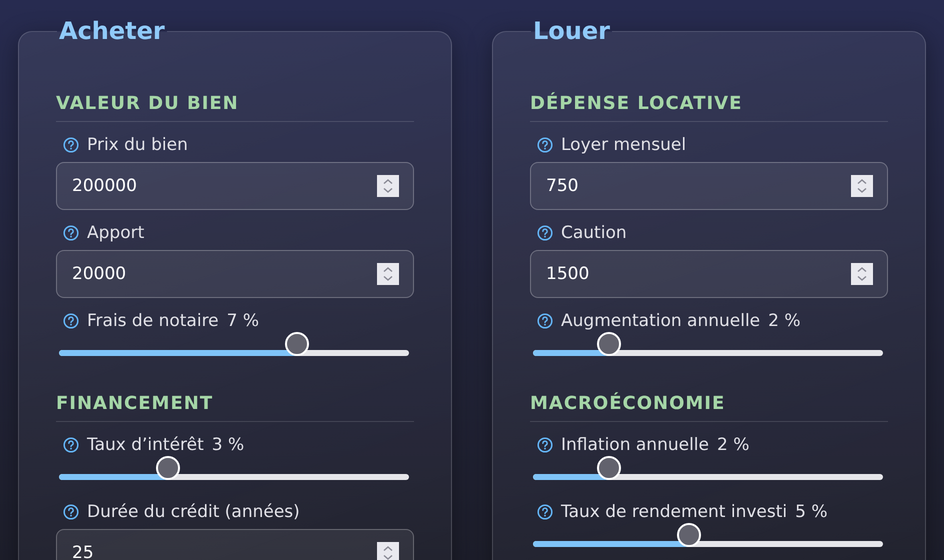 The height and width of the screenshot is (560, 944). I want to click on field-label: Apport, so click(115, 233).